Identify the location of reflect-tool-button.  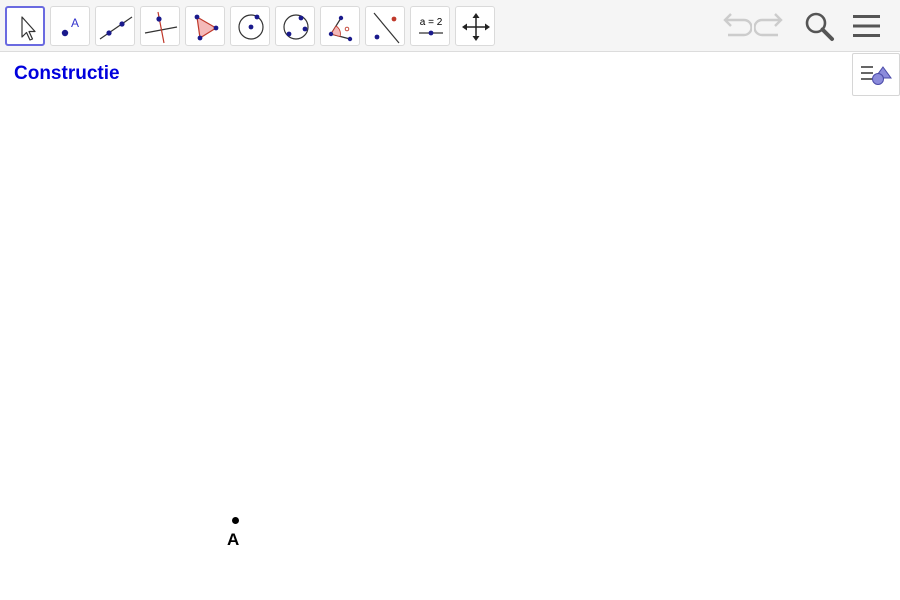
(385, 26).